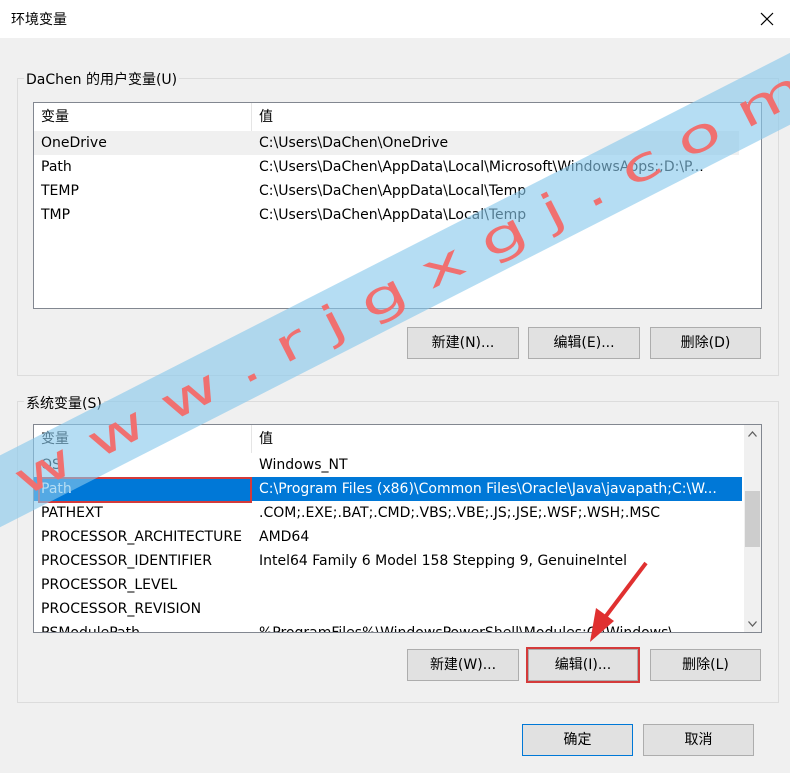 The height and width of the screenshot is (773, 790). Describe the element at coordinates (397, 465) in the screenshot. I see `table-row: OS Windows_NT` at that location.